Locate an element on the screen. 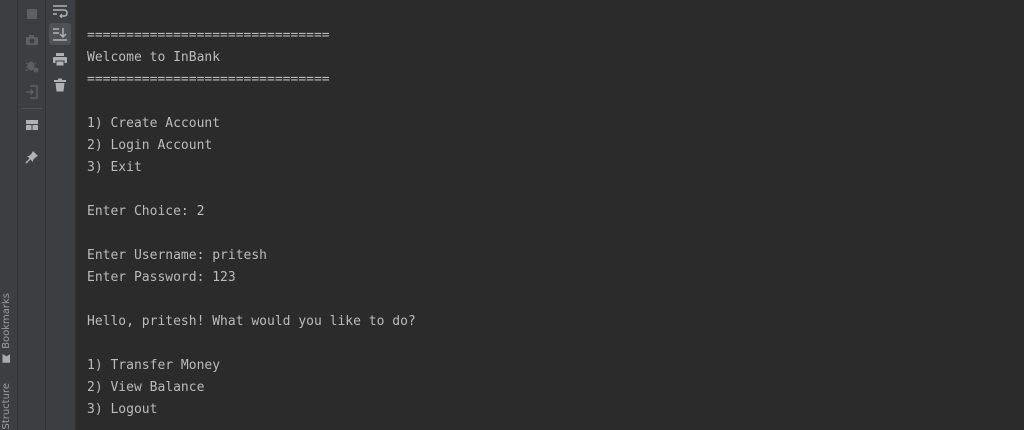  layout-icon is located at coordinates (32, 125).